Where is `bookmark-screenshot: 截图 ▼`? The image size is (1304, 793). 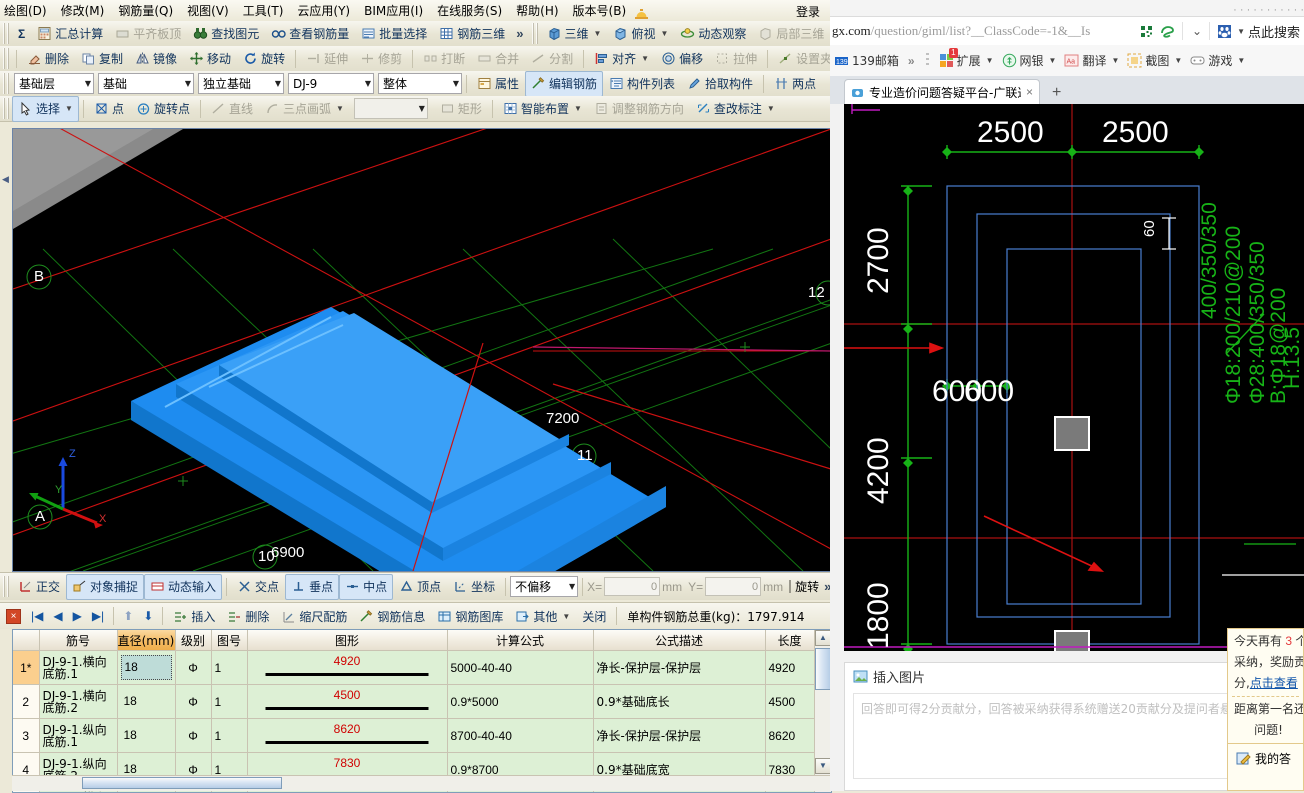
bookmark-screenshot: 截图 ▼ is located at coordinates (1154, 60).